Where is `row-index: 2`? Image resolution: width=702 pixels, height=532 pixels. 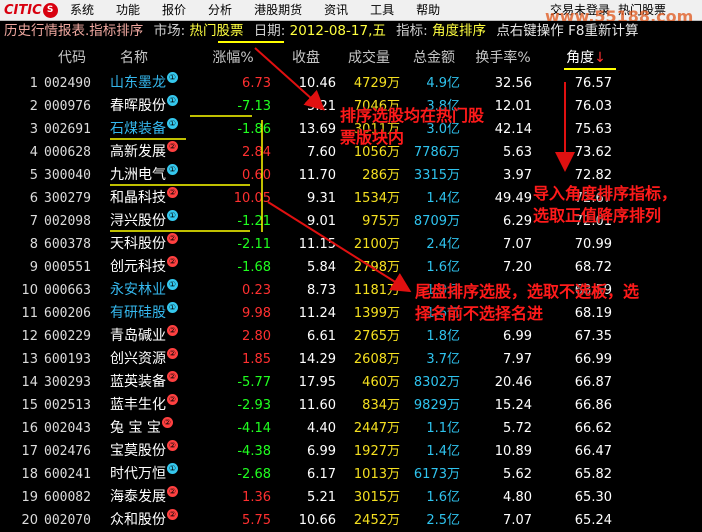 row-index: 2 is located at coordinates (33, 106).